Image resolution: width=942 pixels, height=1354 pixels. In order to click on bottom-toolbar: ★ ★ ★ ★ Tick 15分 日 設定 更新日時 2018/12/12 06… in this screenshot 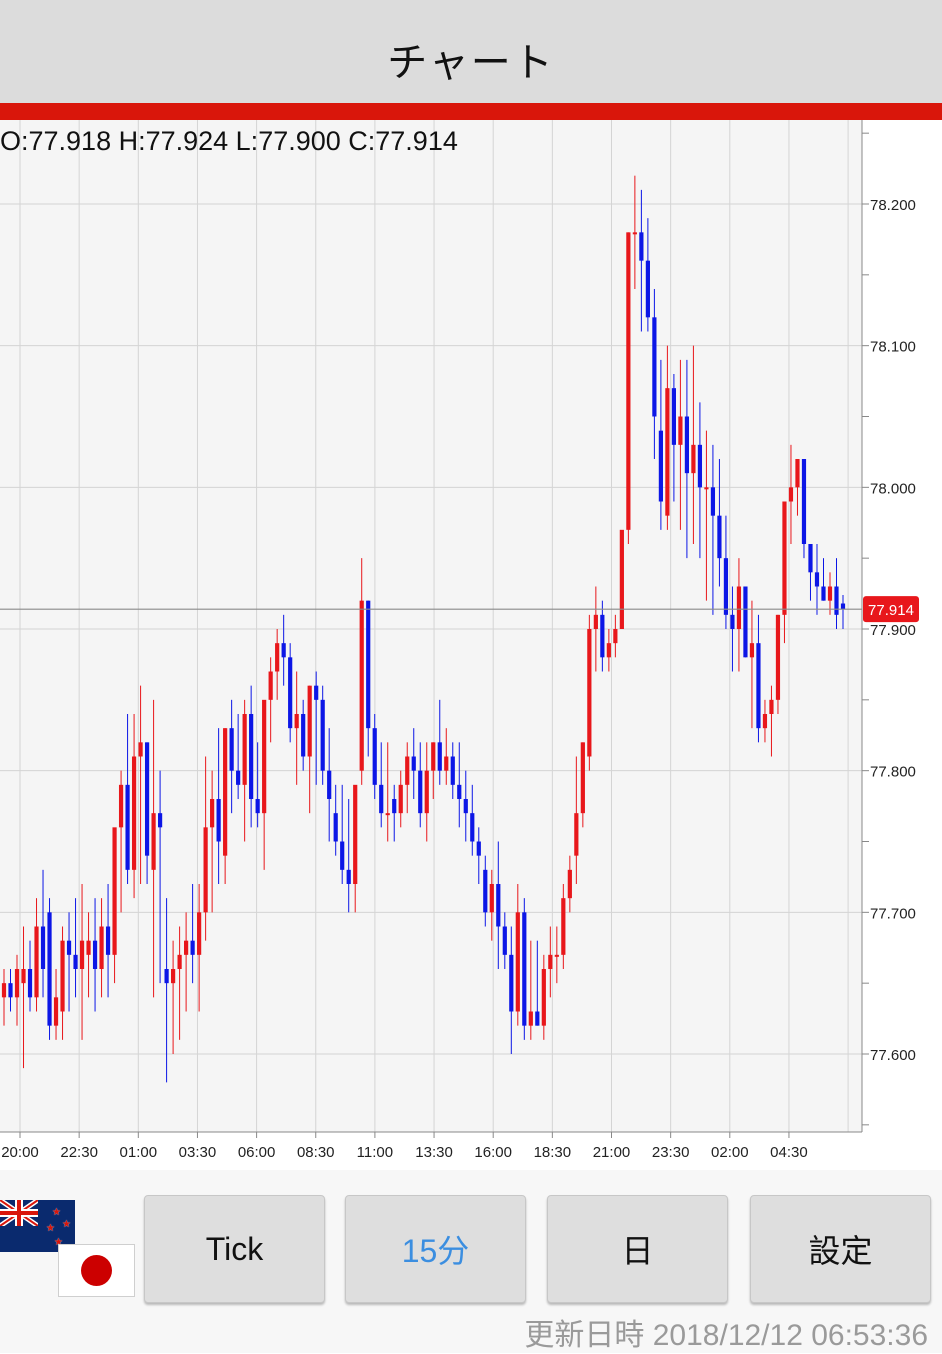, I will do `click(471, 1261)`.